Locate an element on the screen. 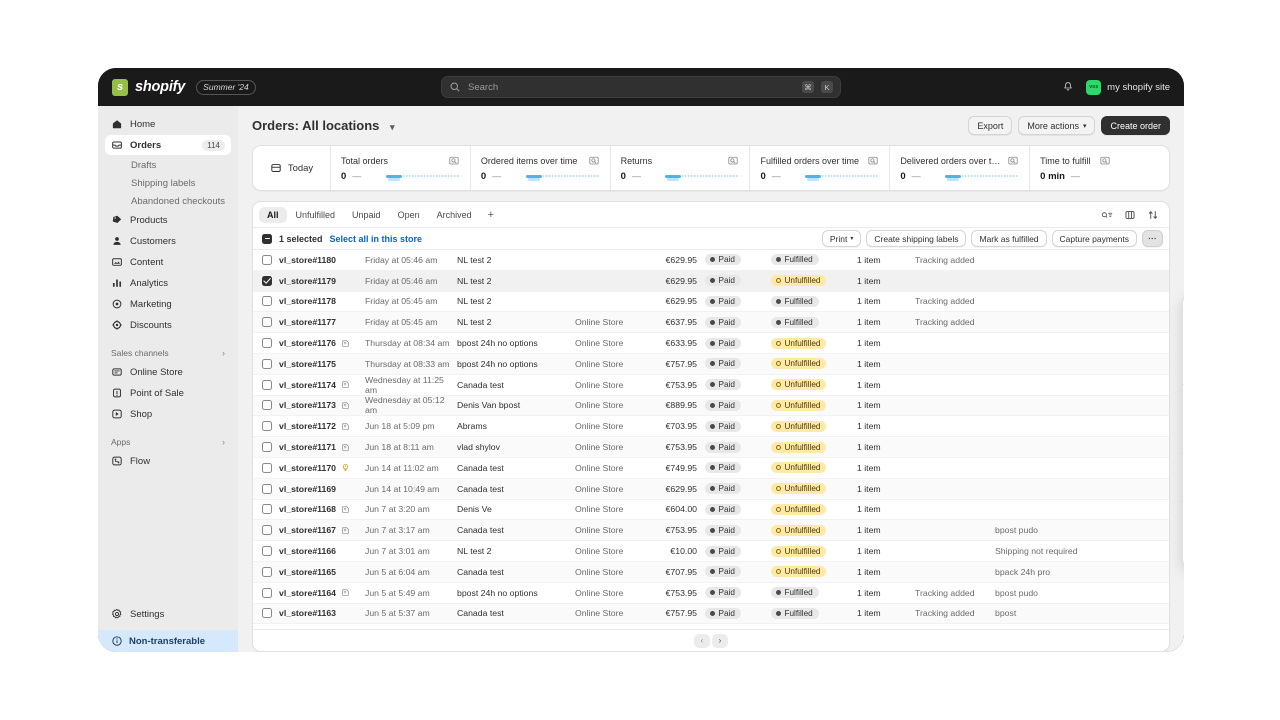 The width and height of the screenshot is (1280, 720). metric-card-ordered-items-over-time: Ordered items over time 0 — is located at coordinates (541, 168).